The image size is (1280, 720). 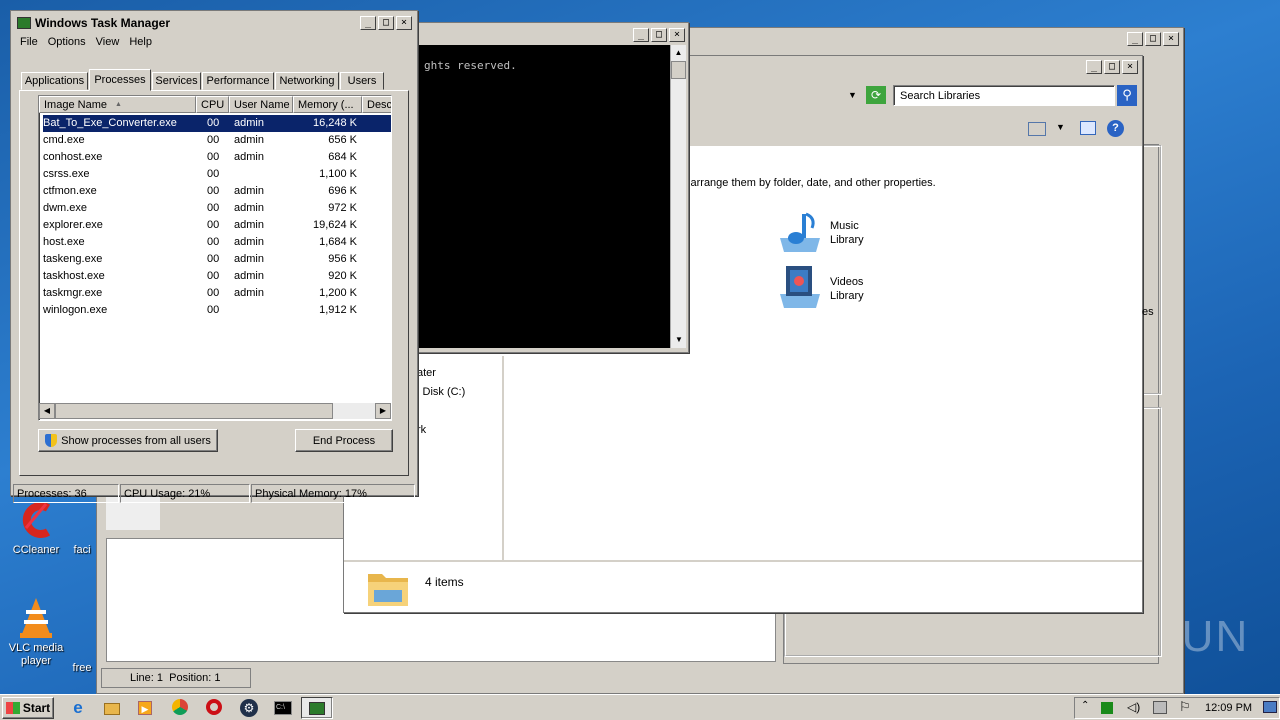 I want to click on table-row: cmd.exe 00 admin 656 K, so click(x=217, y=140).